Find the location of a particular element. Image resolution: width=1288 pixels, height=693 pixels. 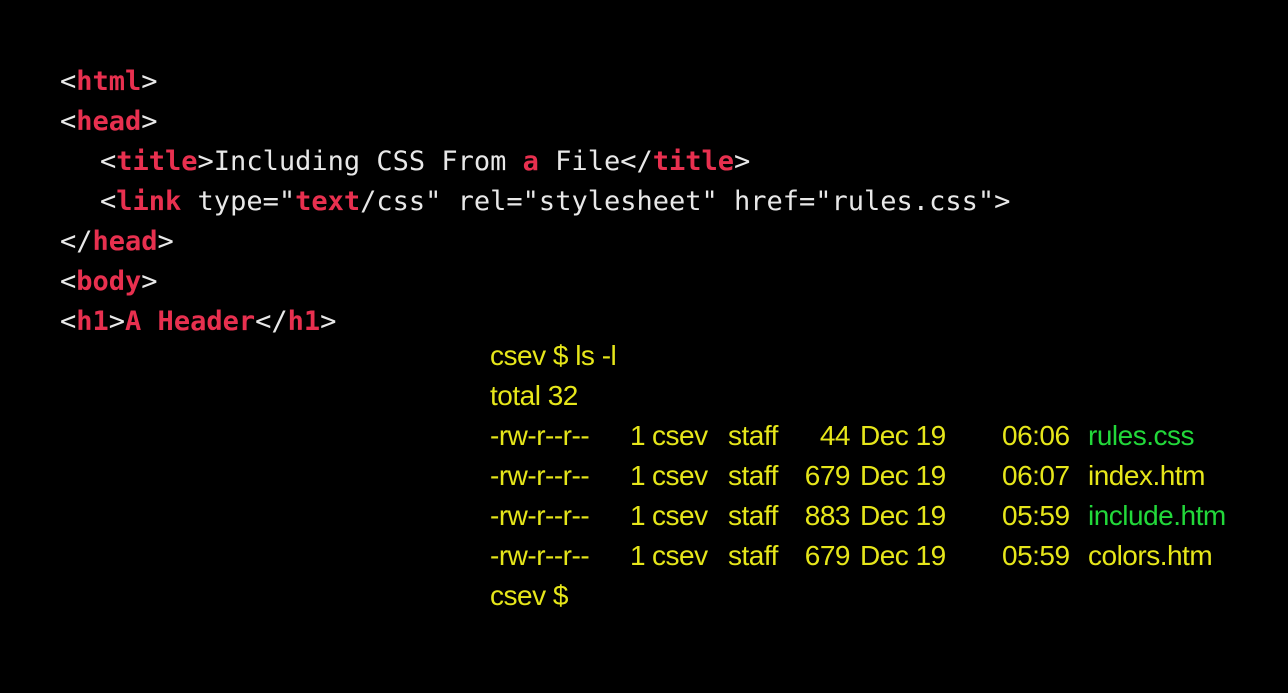

file-name: include.htm is located at coordinates (1157, 515).